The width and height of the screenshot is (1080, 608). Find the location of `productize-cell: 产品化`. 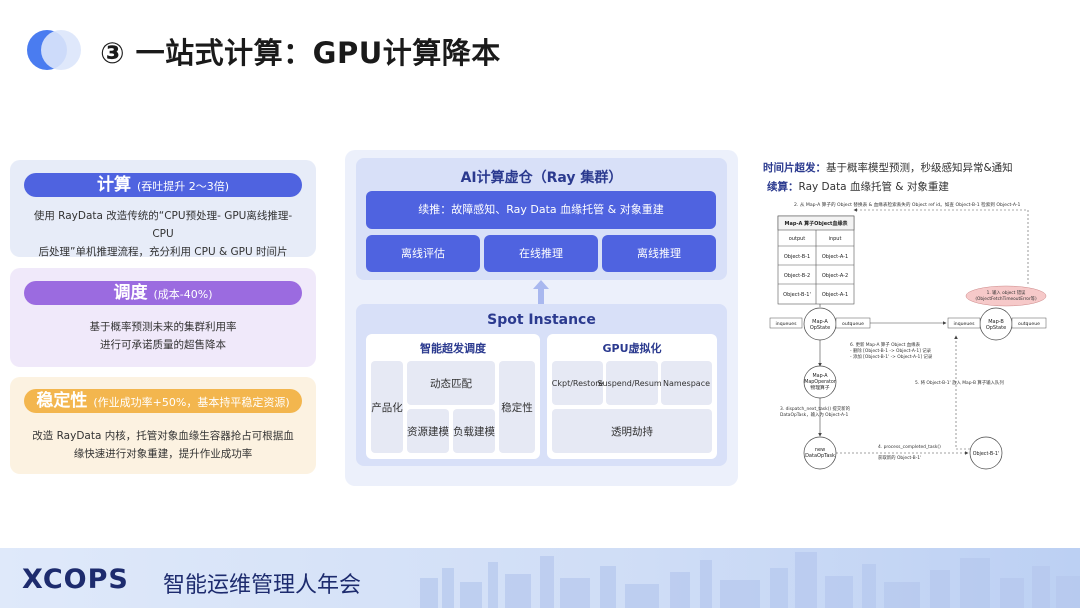

productize-cell: 产品化 is located at coordinates (387, 407).